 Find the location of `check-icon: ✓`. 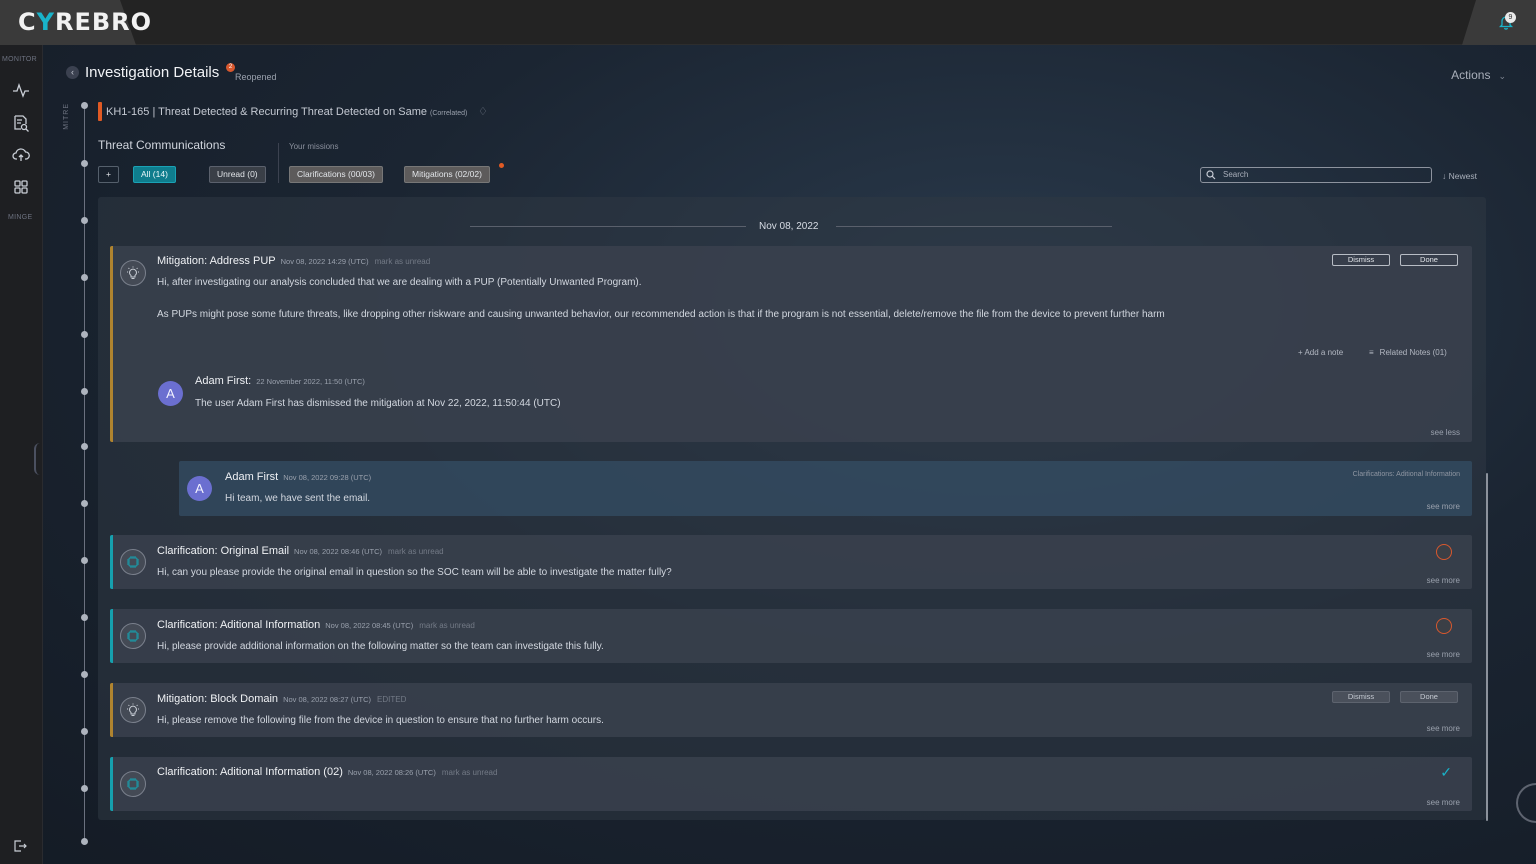

check-icon: ✓ is located at coordinates (1446, 772).